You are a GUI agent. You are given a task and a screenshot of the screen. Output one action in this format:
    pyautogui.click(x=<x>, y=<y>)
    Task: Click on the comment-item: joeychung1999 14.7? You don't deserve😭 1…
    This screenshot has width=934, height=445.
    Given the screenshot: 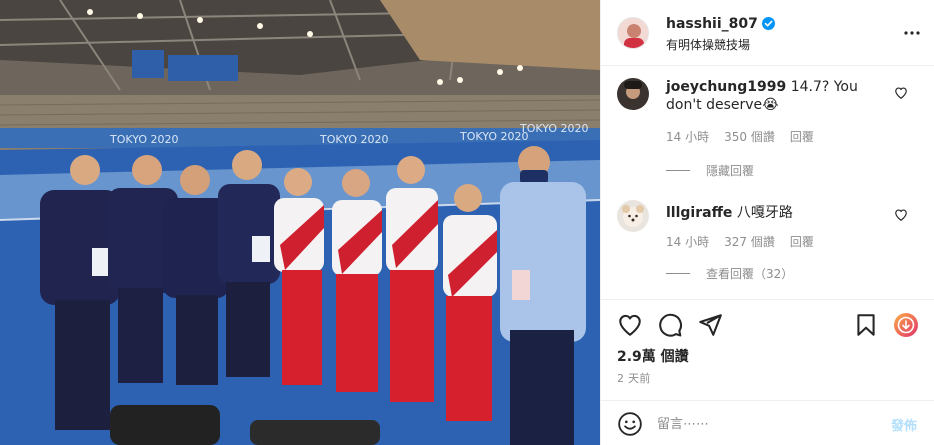 What is the action you would take?
    pyautogui.click(x=767, y=131)
    